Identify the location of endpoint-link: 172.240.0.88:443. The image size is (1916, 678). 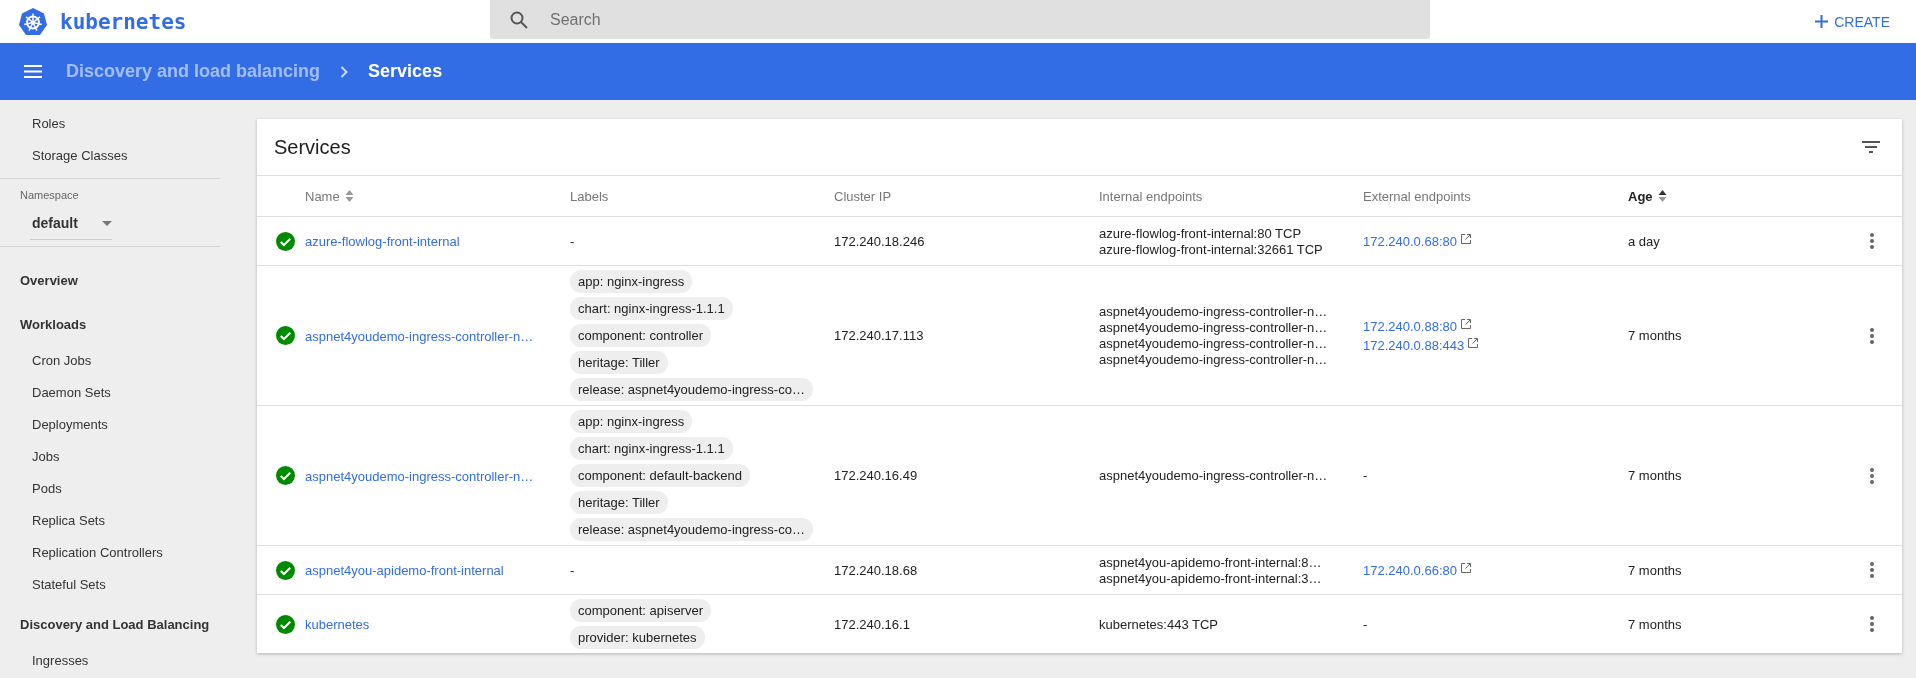
(1414, 345).